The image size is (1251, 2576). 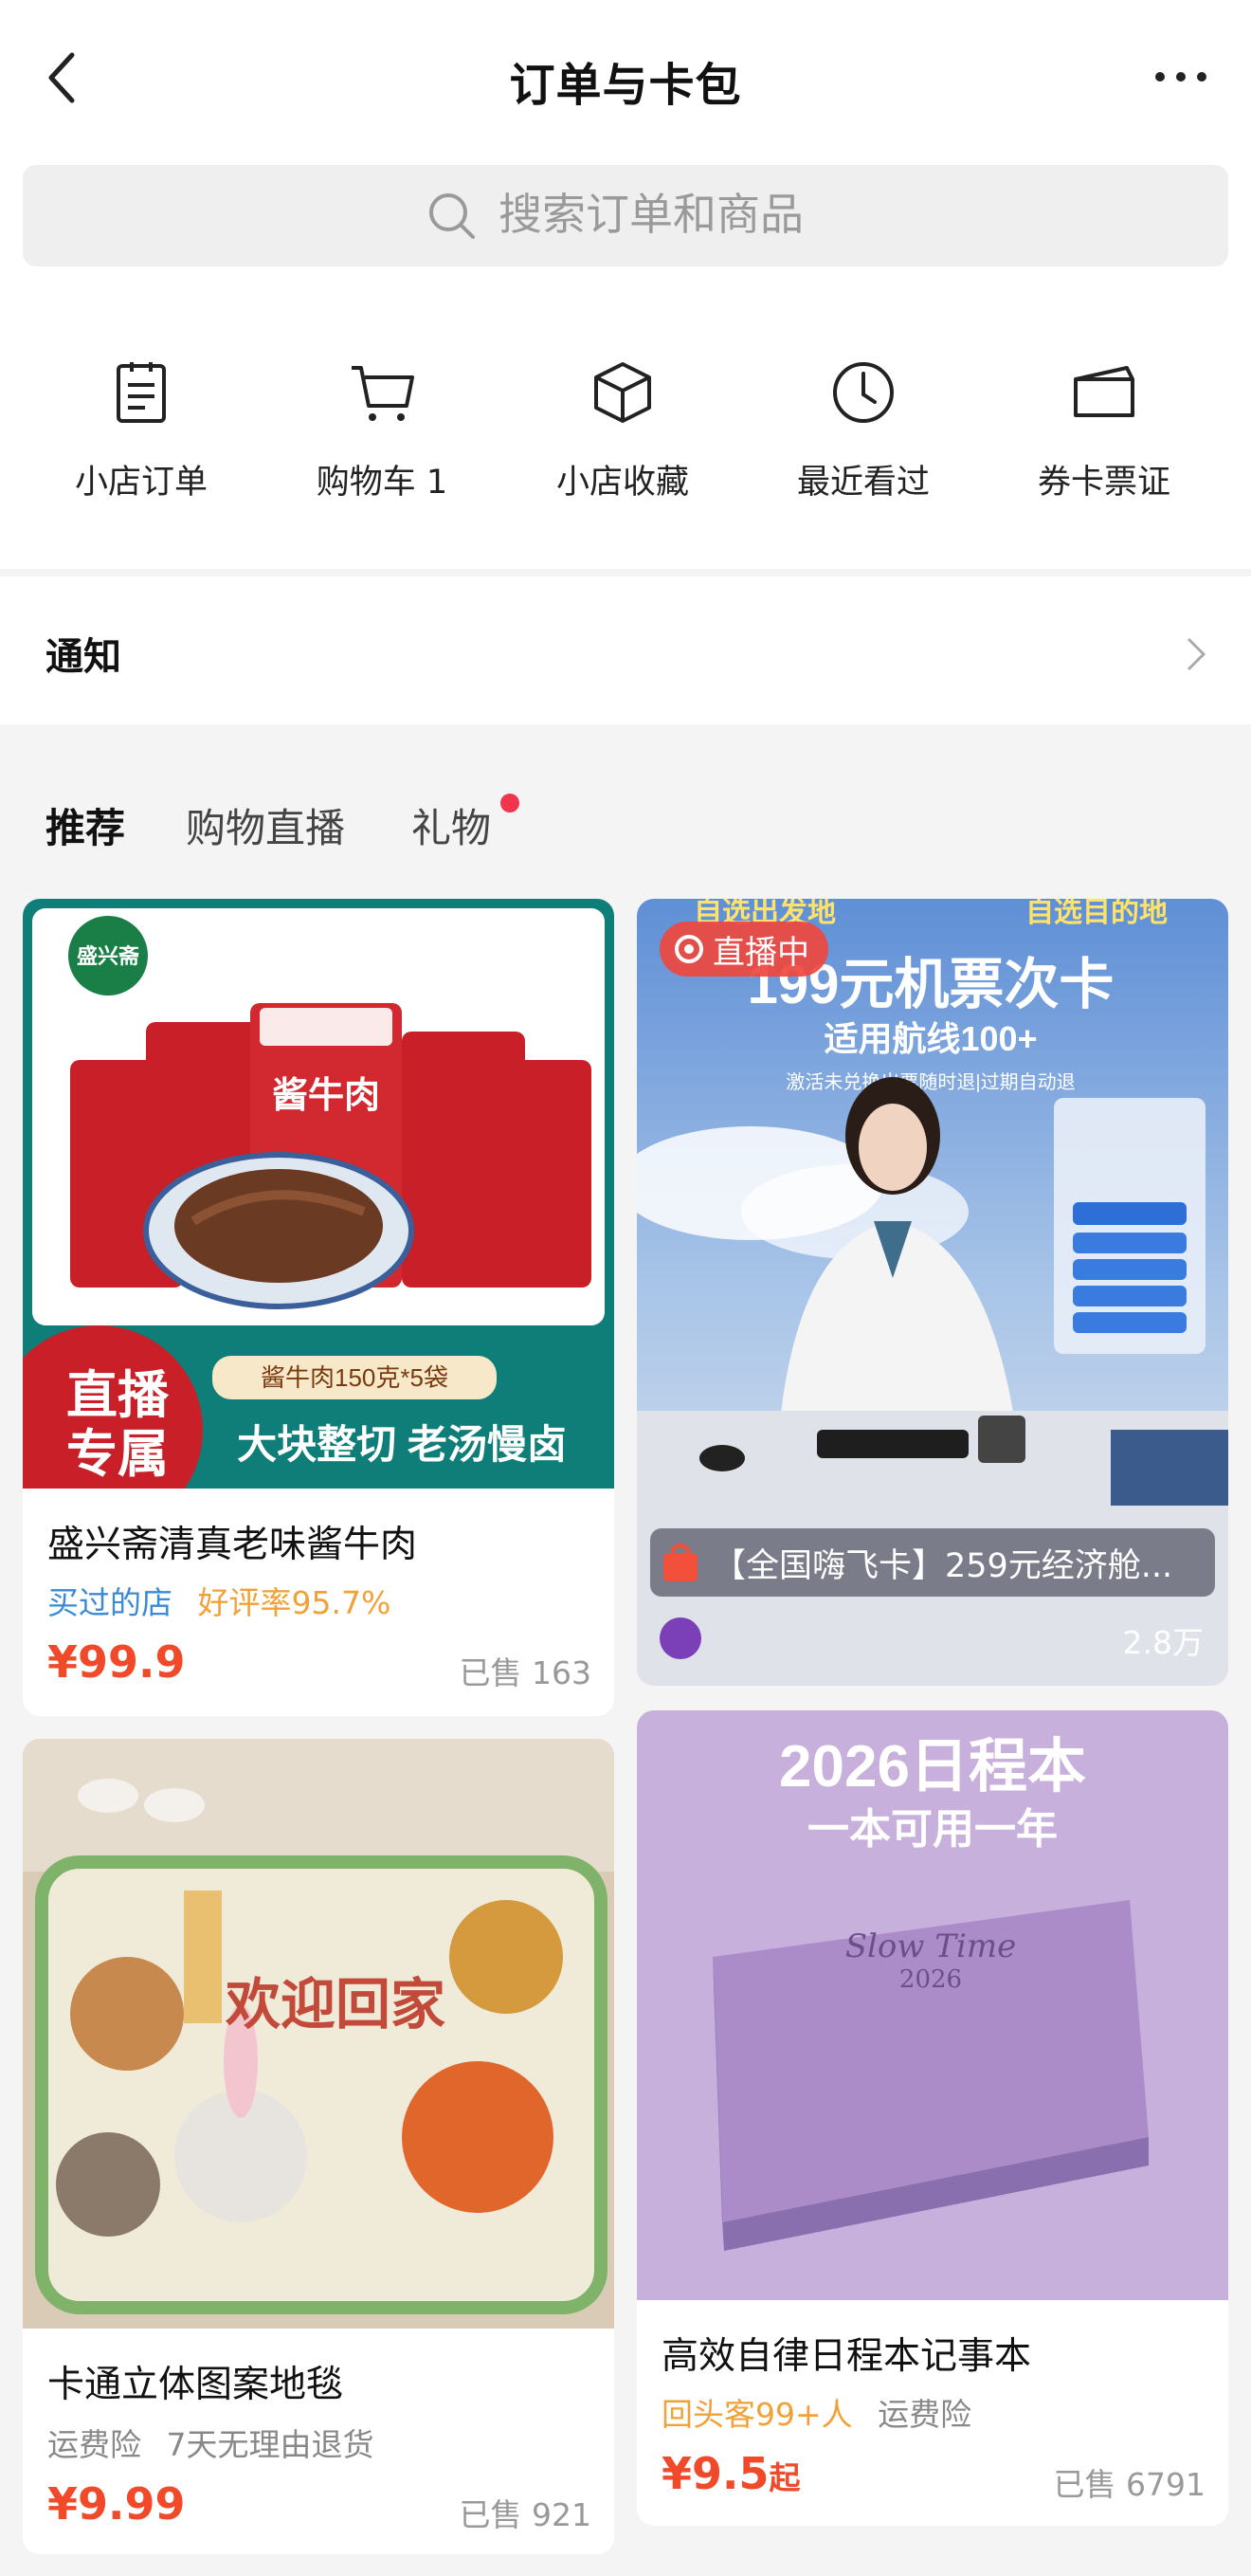 I want to click on tab-recommend: 推荐, so click(x=85, y=825).